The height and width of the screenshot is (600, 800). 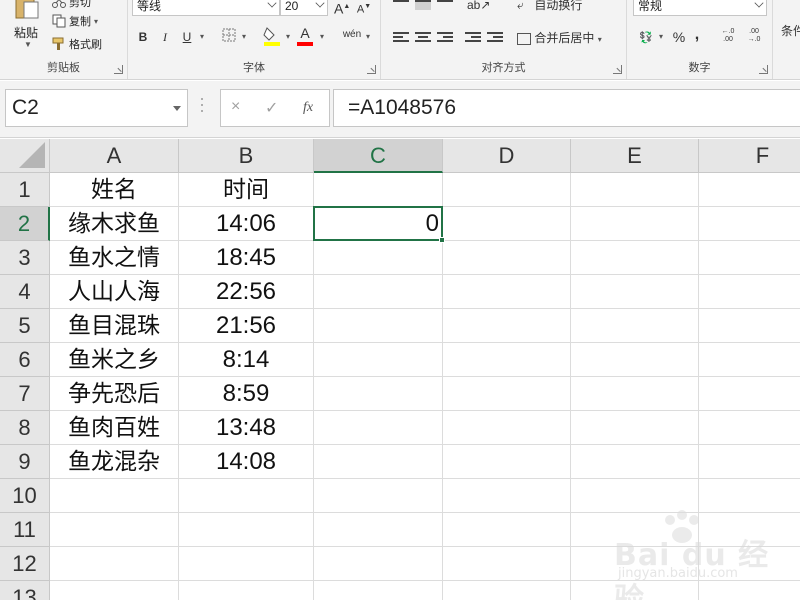 What do you see at coordinates (646, 37) in the screenshot?
I see `accounting-format-button: 💱` at bounding box center [646, 37].